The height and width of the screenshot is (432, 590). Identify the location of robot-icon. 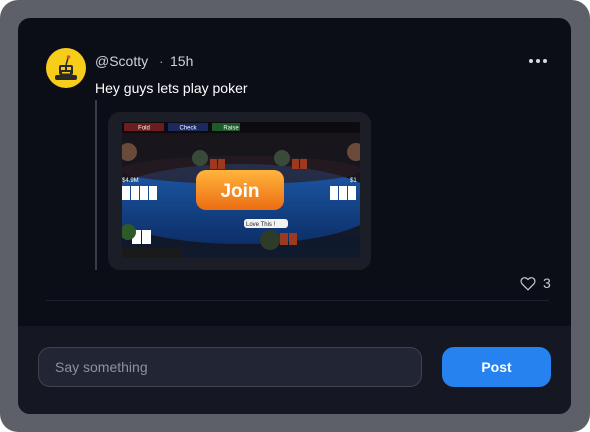
(66, 67).